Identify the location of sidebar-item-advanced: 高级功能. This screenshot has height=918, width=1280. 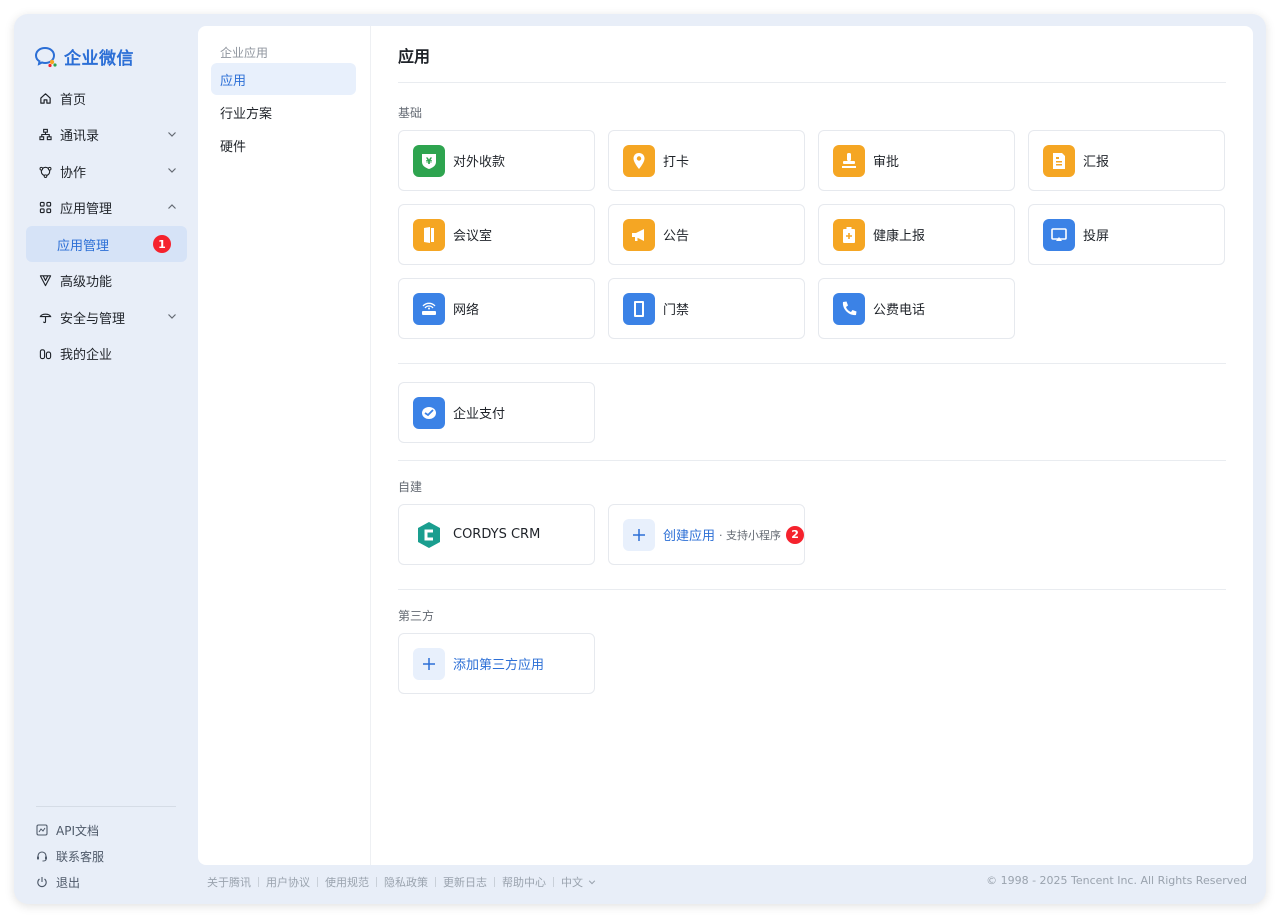
(106, 281).